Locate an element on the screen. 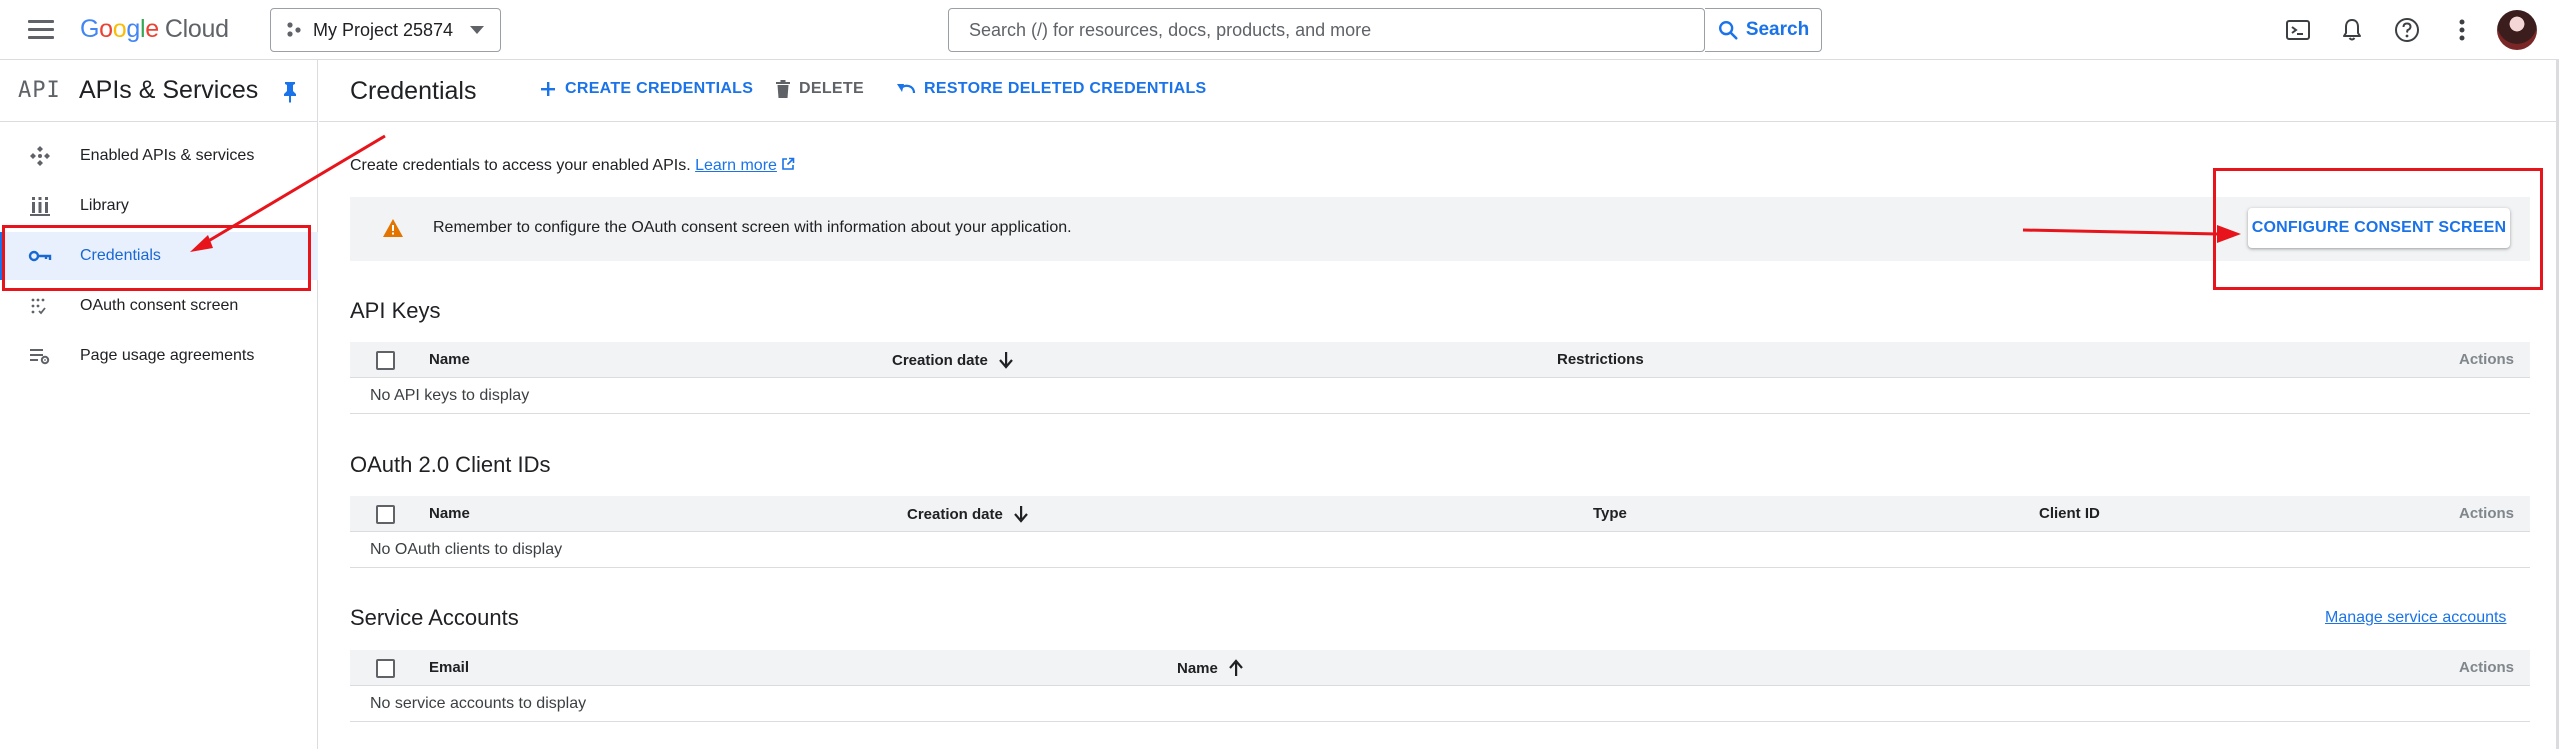 The width and height of the screenshot is (2559, 749). search-box is located at coordinates (1326, 30).